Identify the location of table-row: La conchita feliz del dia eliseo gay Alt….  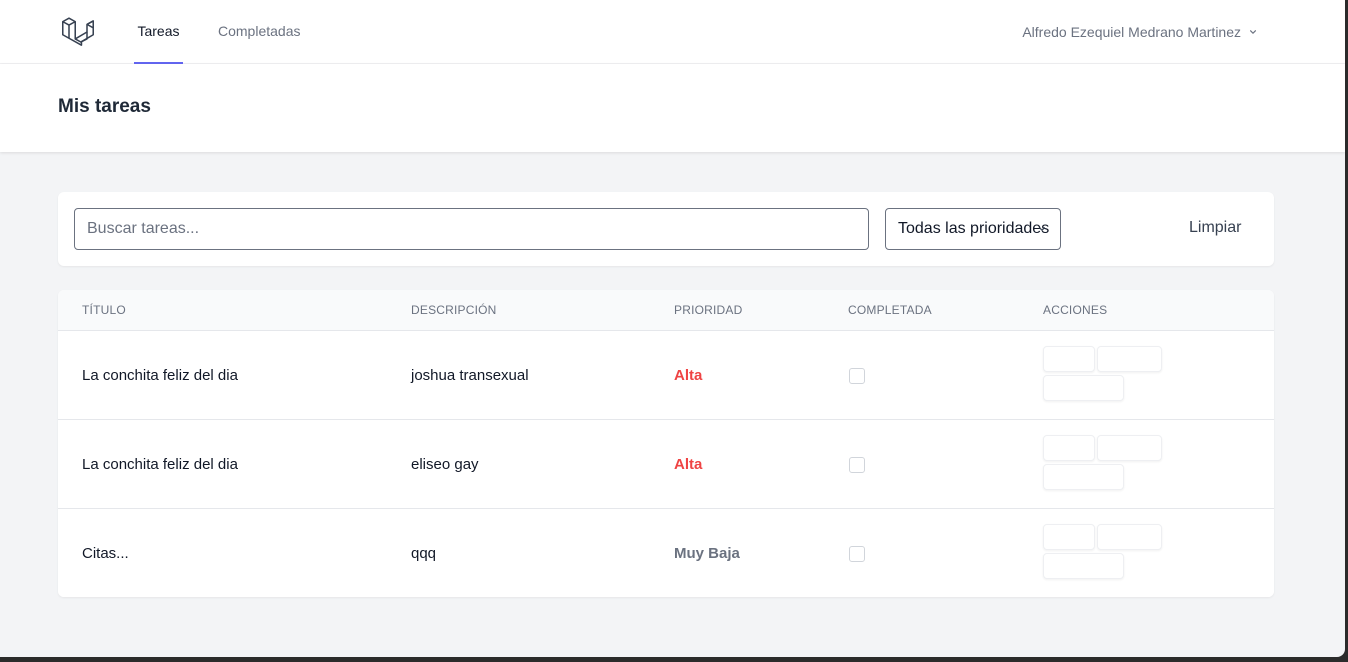
(666, 464).